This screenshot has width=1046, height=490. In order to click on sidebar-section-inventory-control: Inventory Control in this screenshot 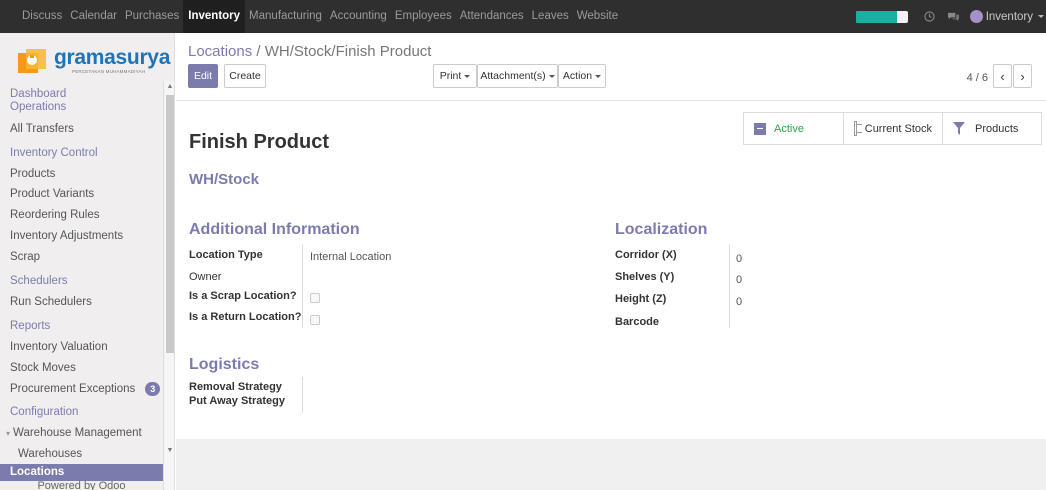, I will do `click(49, 153)`.